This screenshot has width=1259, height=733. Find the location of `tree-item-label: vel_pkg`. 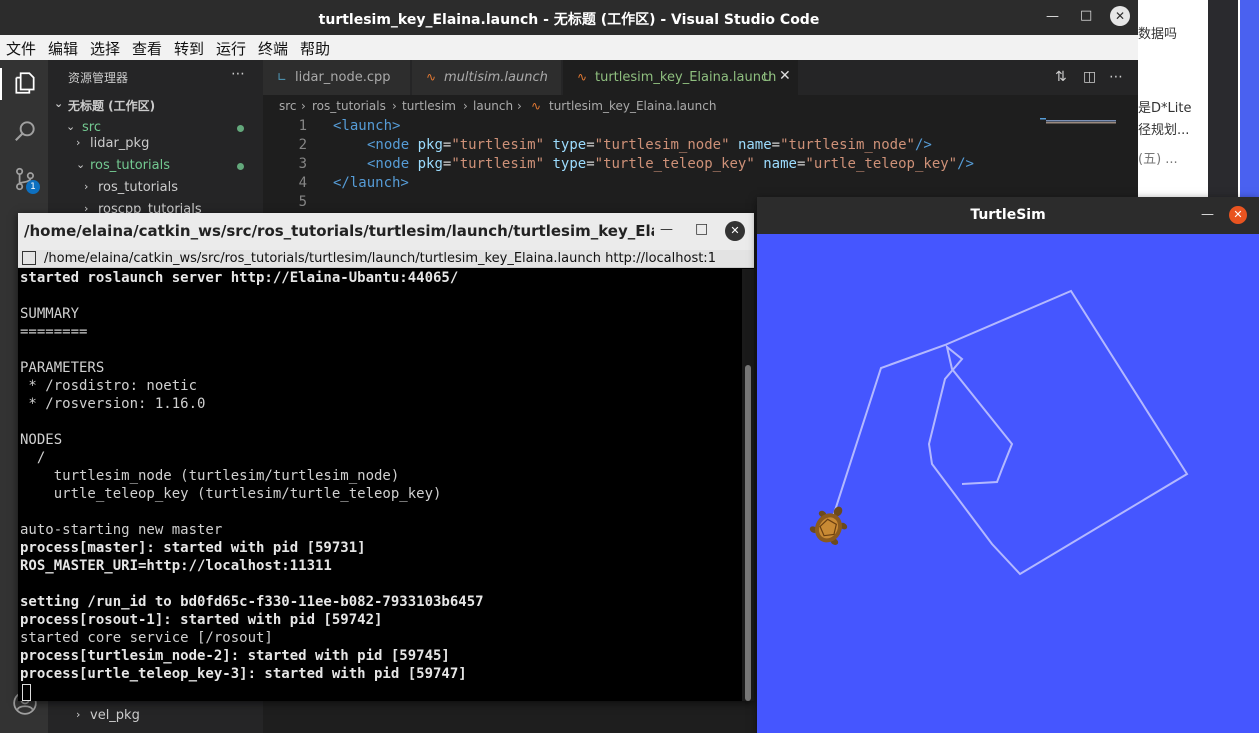

tree-item-label: vel_pkg is located at coordinates (115, 715).